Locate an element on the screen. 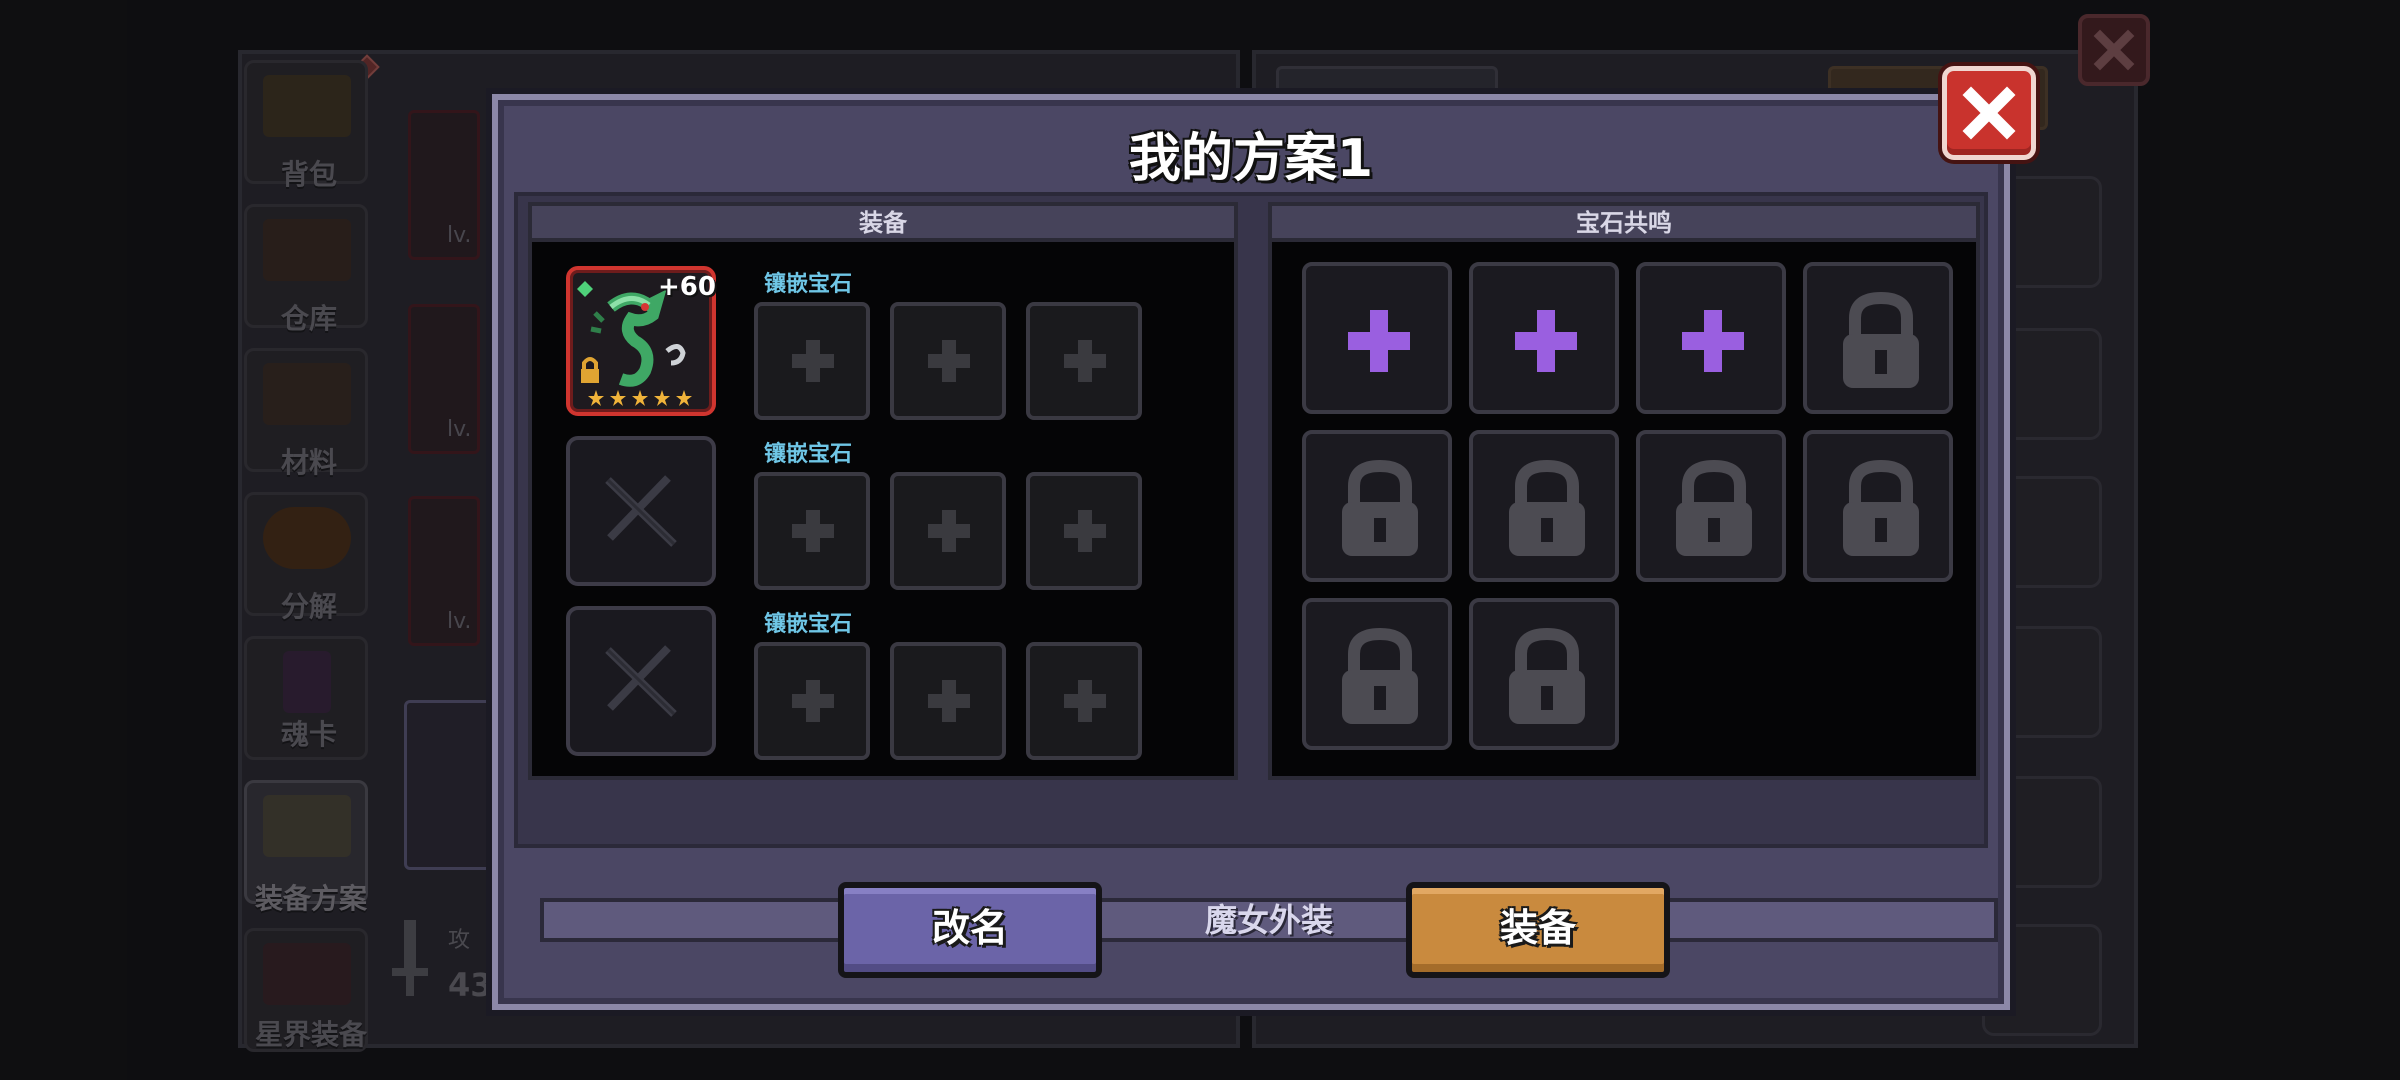 The height and width of the screenshot is (1080, 2400). equipment-panel-header: 装备 is located at coordinates (883, 224).